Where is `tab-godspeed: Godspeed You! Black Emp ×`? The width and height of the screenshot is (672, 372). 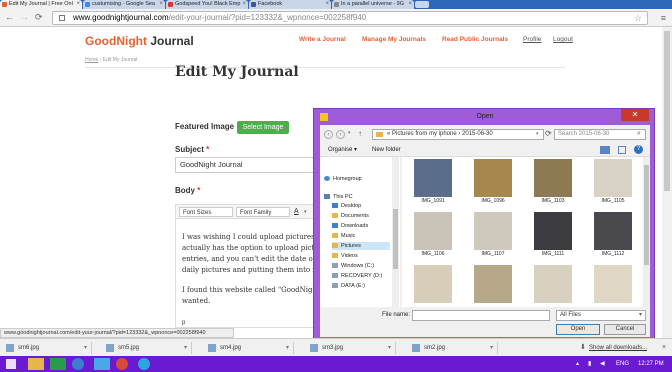
tab-godspeed: Godspeed You! Black Emp × is located at coordinates (207, 4).